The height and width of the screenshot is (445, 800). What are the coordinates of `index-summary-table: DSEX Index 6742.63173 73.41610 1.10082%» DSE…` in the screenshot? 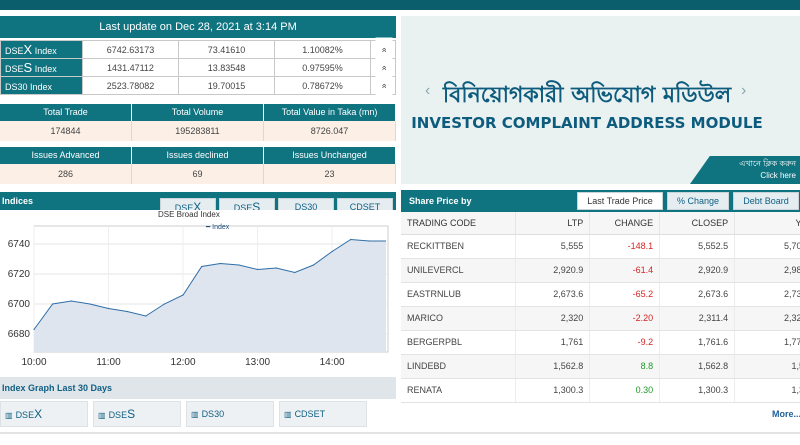 It's located at (198, 67).